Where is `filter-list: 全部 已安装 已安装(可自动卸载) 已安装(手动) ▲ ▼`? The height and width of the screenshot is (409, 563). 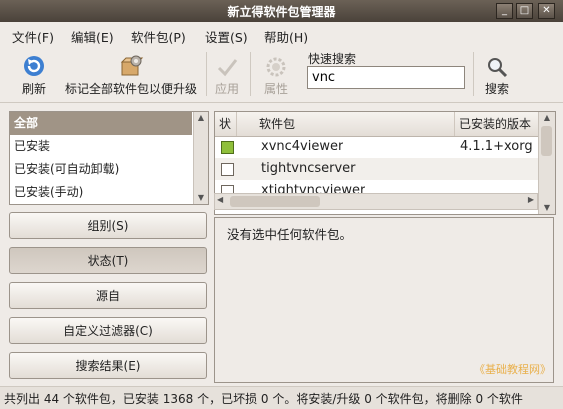
filter-list: 全部 已安装 已安装(可自动卸载) 已安装(手动) ▲ ▼ is located at coordinates (109, 158).